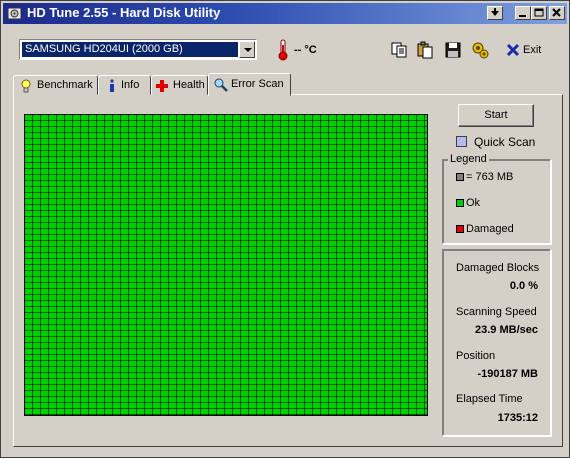  I want to click on legend-label: Damaged, so click(490, 229).